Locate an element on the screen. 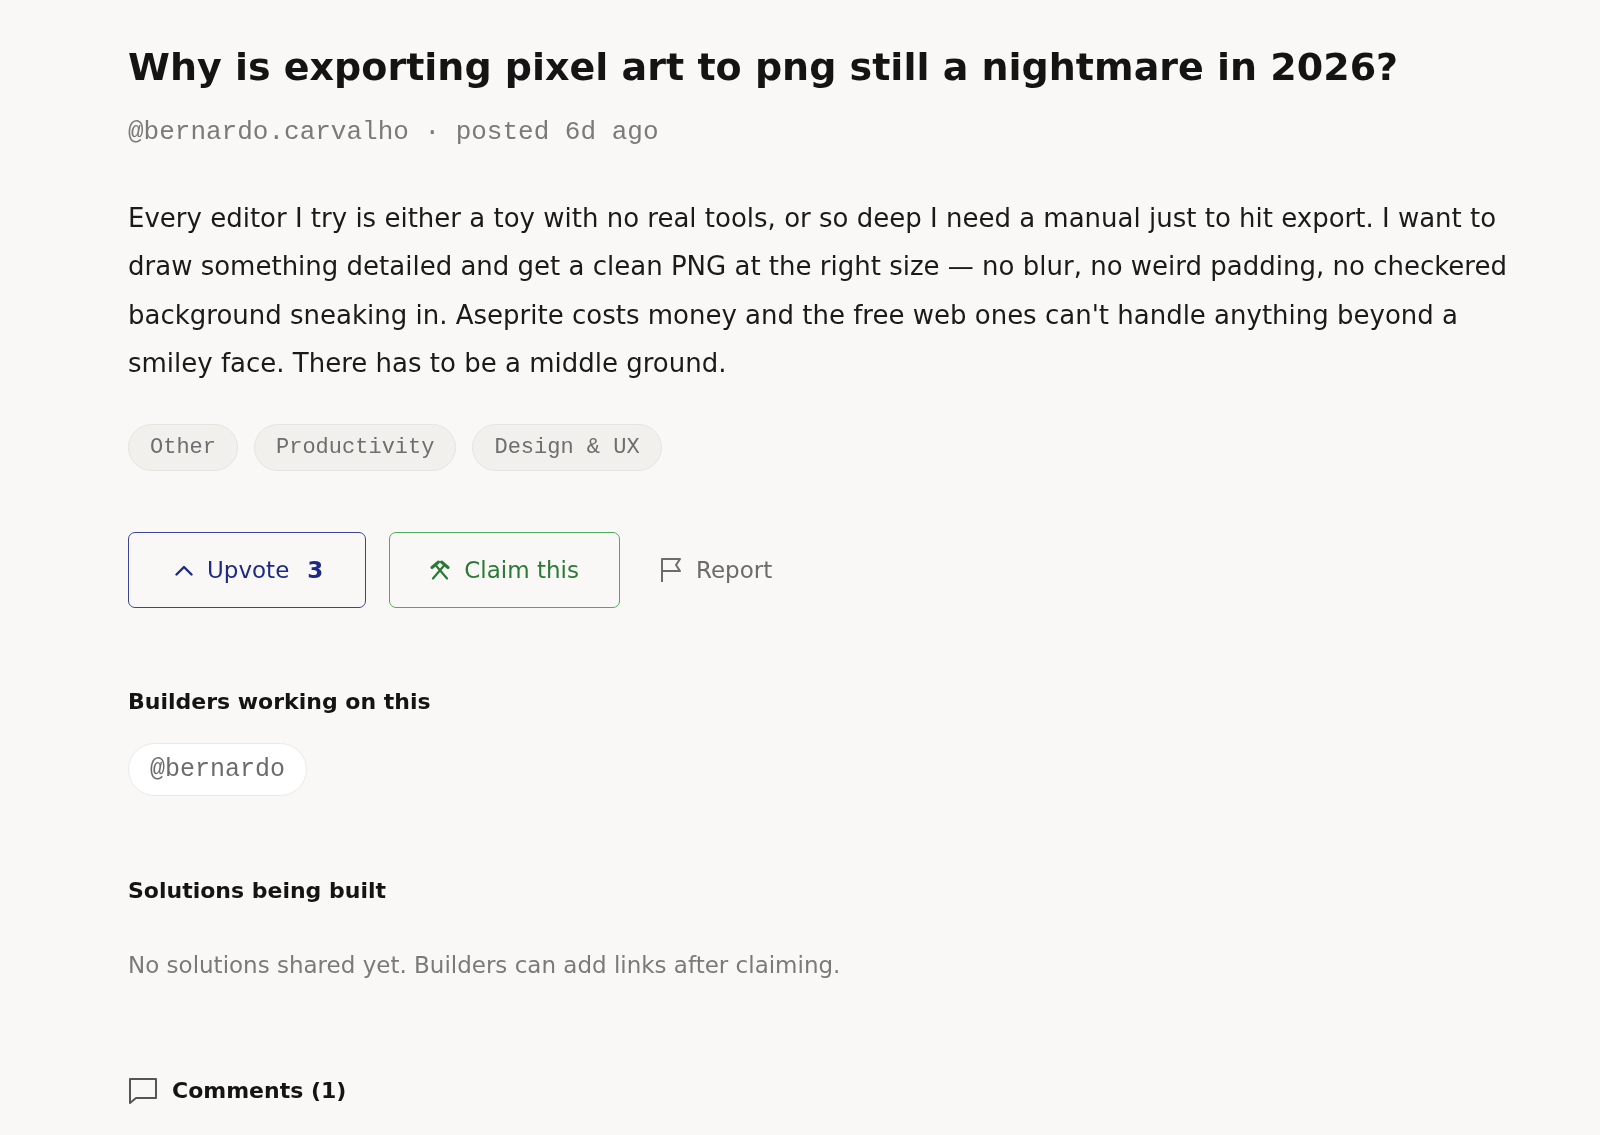  post-title: Why is exporting pixel art to png still a nightmare in 2026? is located at coordinates (764, 67).